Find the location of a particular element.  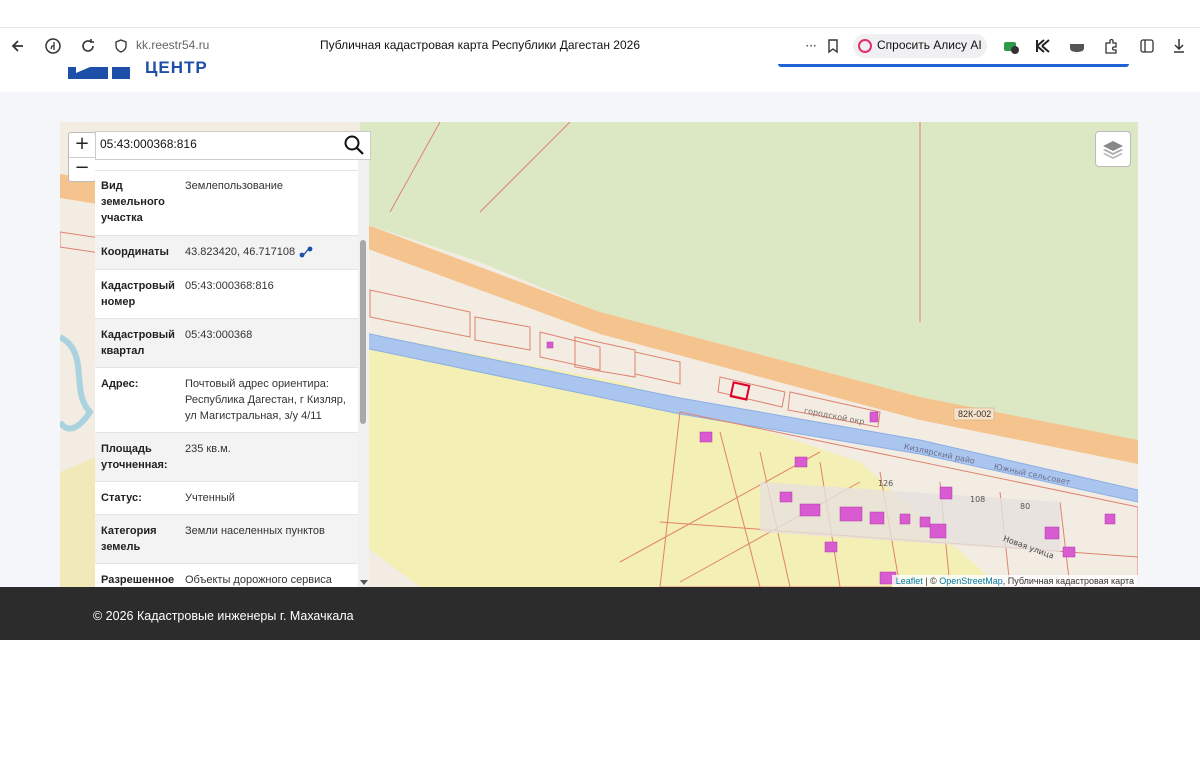

header-accent-bar is located at coordinates (953, 65).